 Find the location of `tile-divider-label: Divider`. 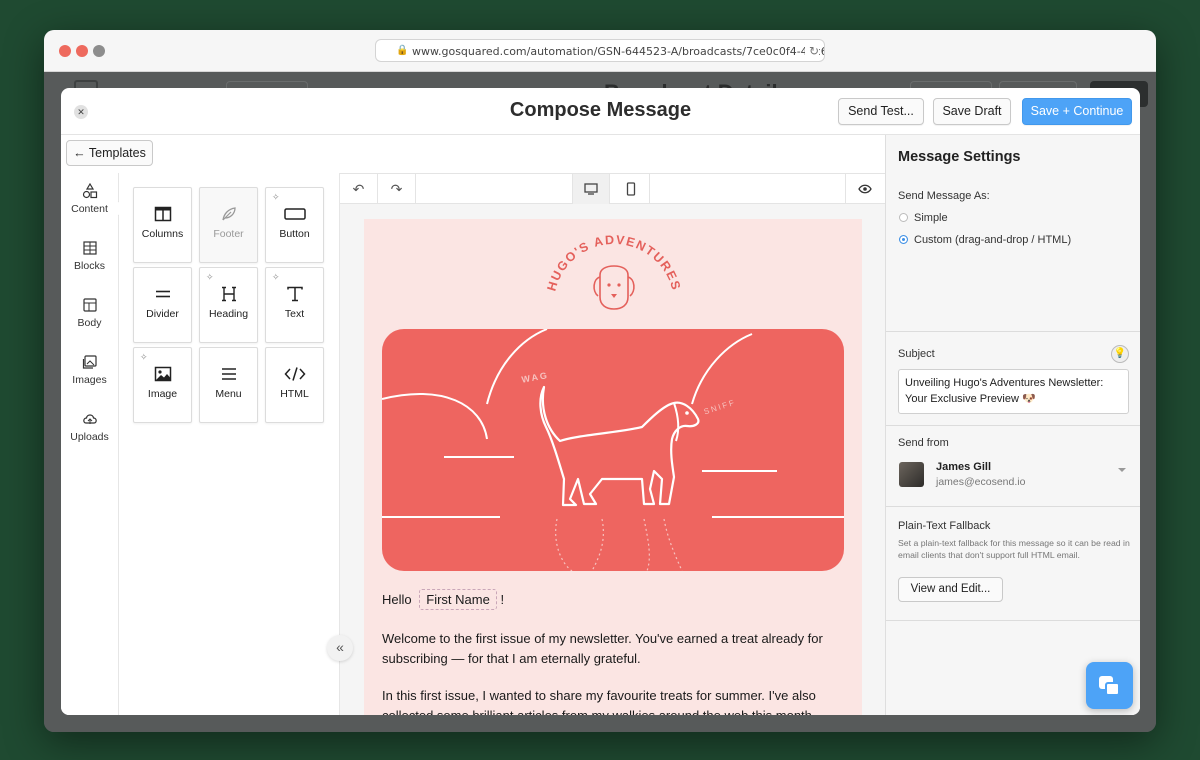

tile-divider-label: Divider is located at coordinates (162, 314).